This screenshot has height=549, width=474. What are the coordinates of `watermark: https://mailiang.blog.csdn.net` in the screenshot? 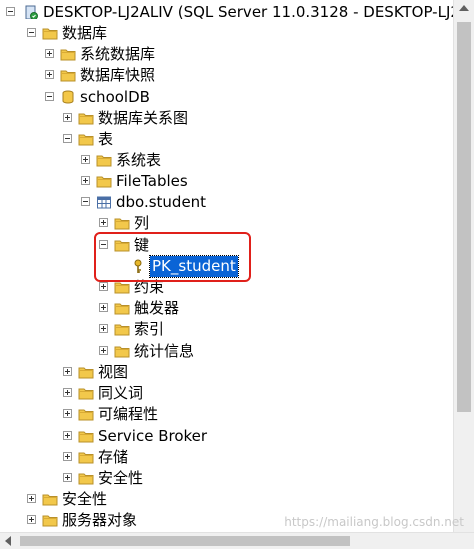 It's located at (374, 522).